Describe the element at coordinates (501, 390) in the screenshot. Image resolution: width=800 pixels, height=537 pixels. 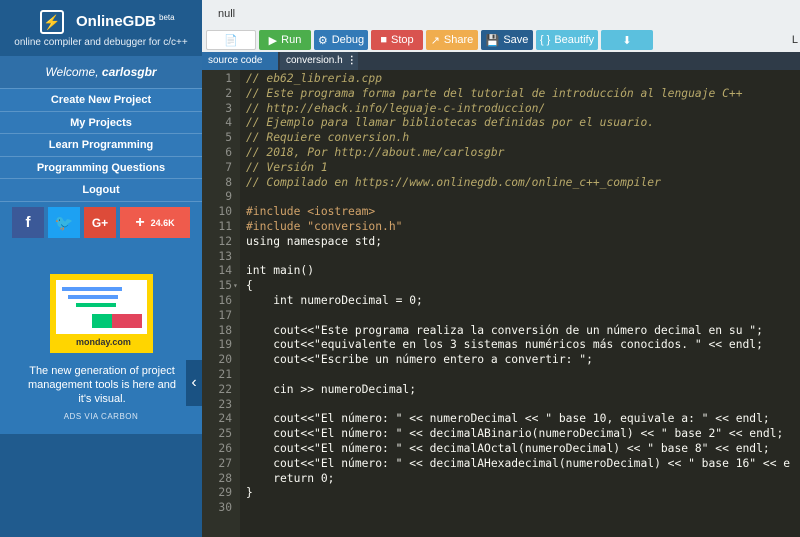
I see `code-line: 22 cin >> numeroDecimal;` at that location.